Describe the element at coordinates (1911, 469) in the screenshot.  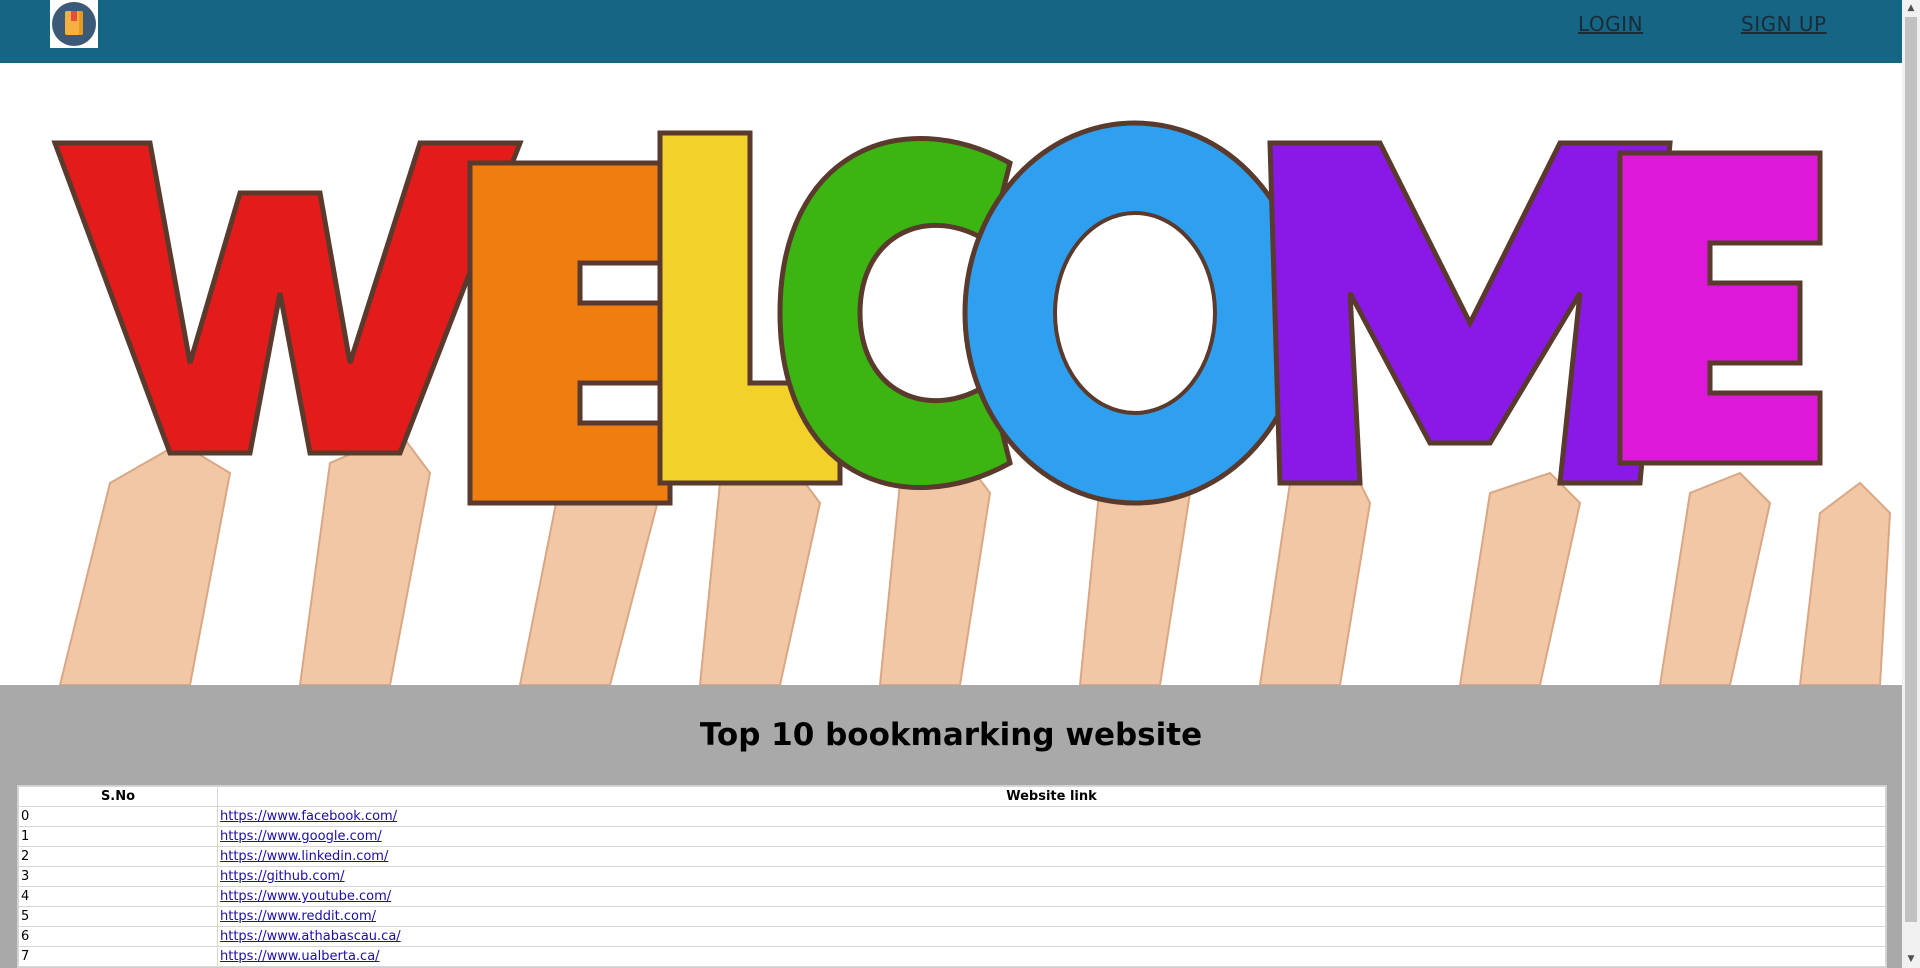
I see `scroll-thumb` at that location.